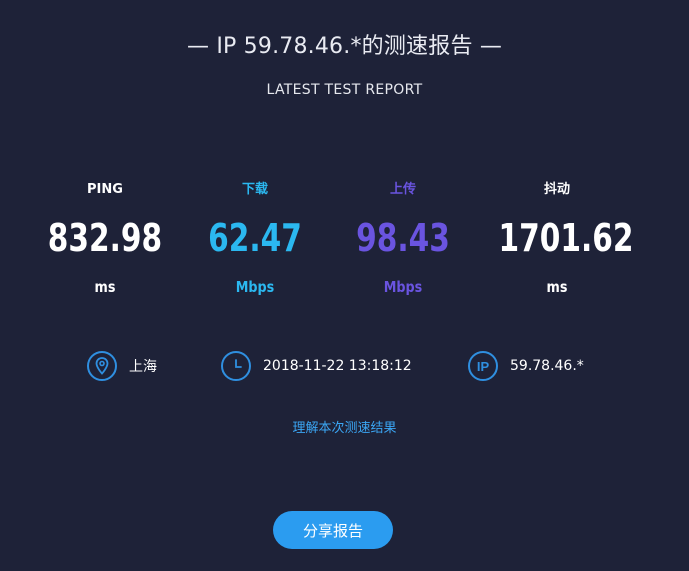 The image size is (689, 571). I want to click on info-time: 2018-11-22 13:18:12, so click(316, 366).